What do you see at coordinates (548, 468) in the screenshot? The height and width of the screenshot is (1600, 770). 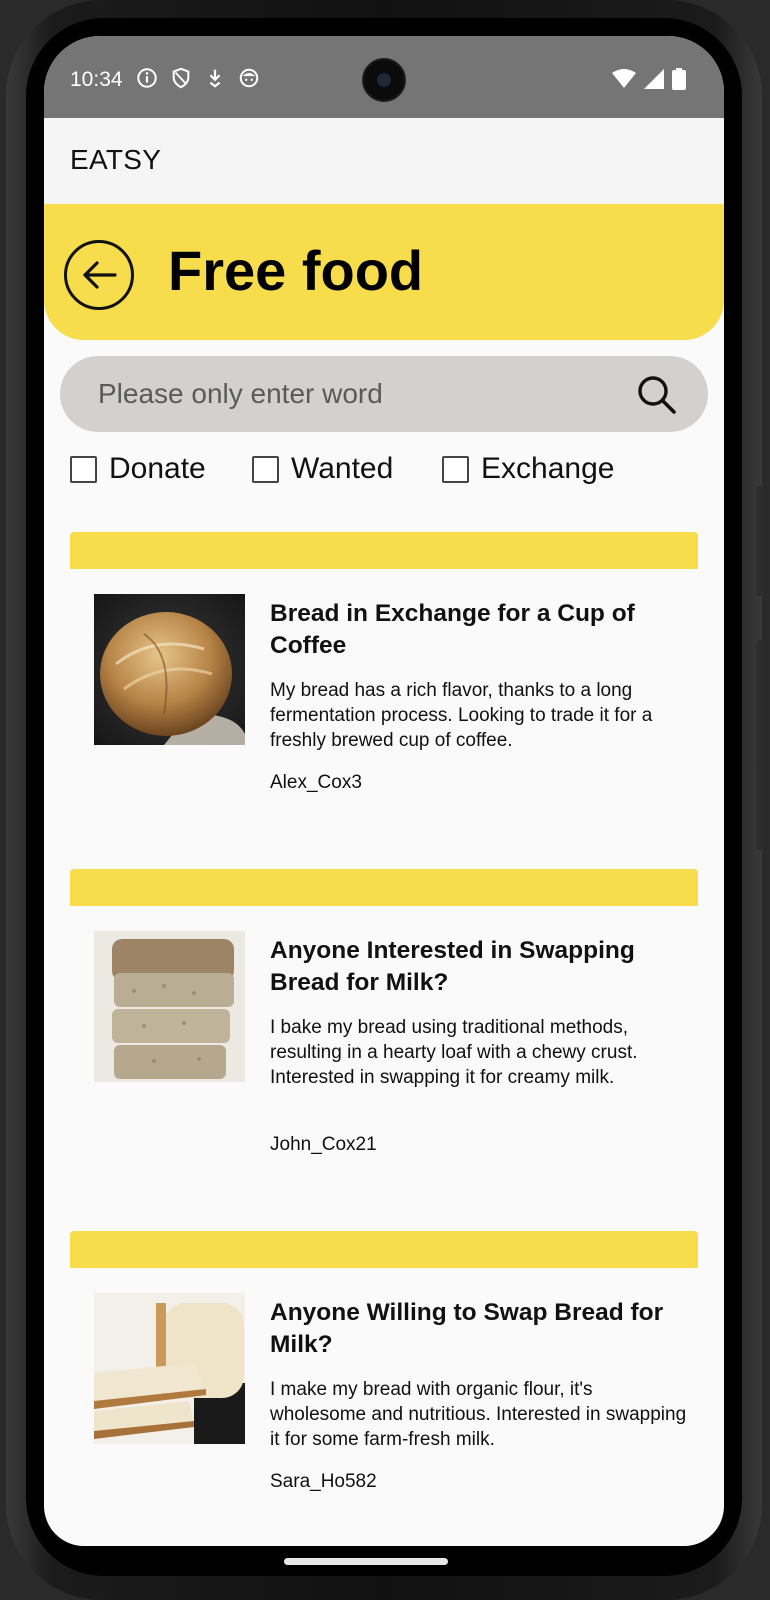 I see `filter-label: Exchange` at bounding box center [548, 468].